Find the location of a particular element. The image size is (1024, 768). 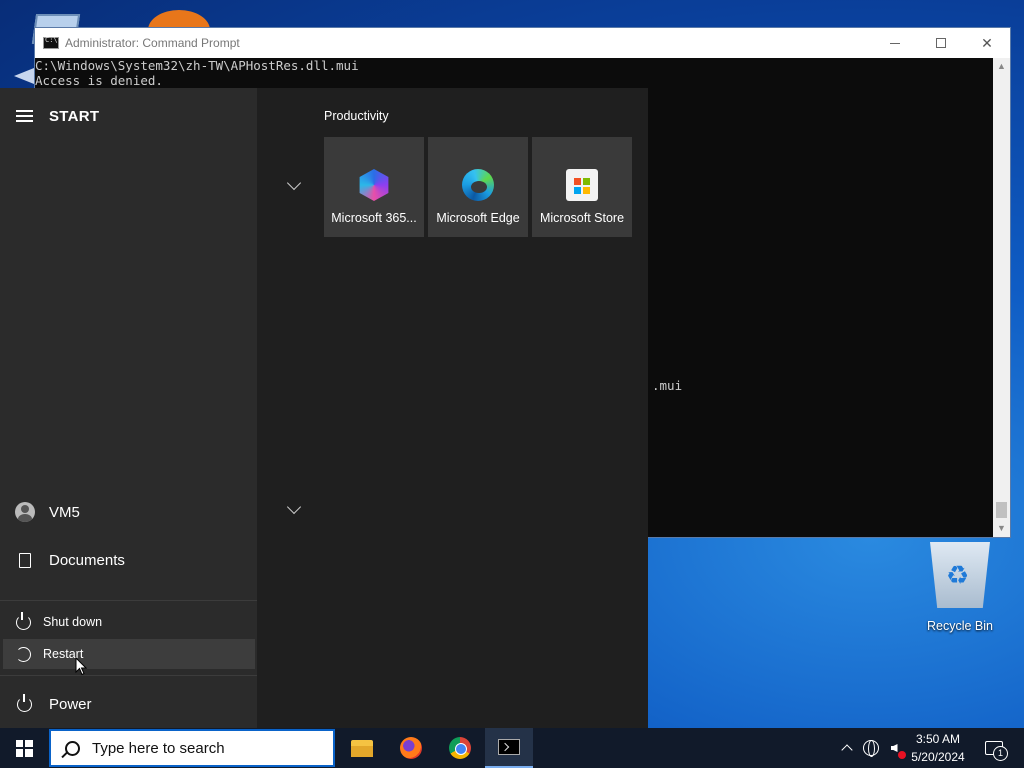

power-label: Power is located at coordinates (70, 704).